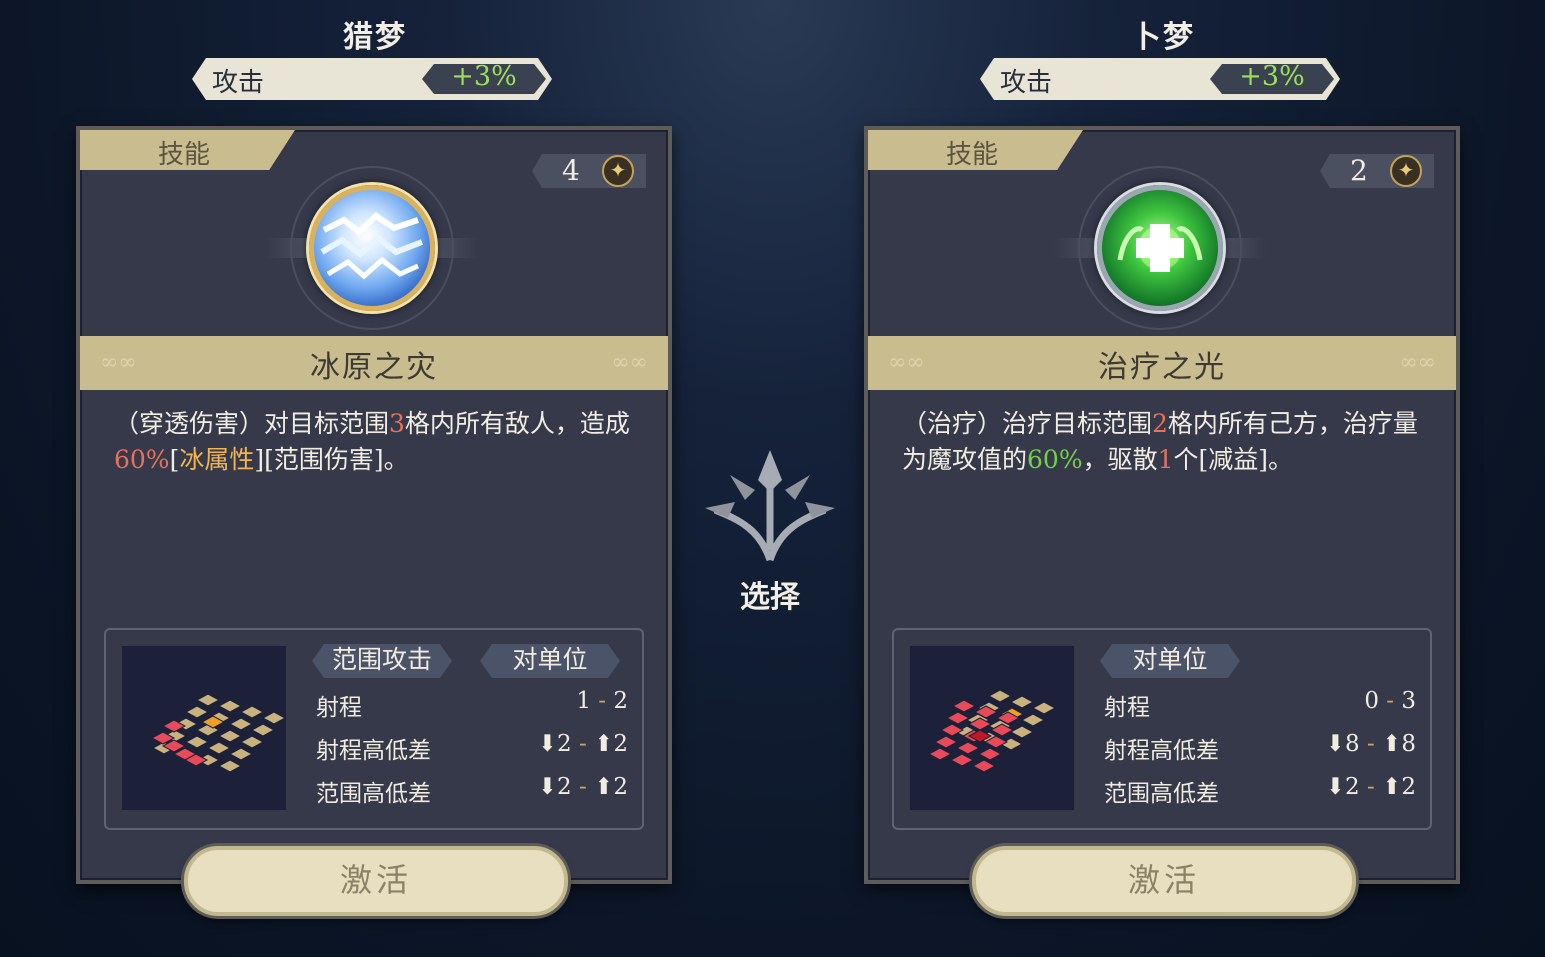  I want to click on stat-row-range-height: 射程高低差 ⬇2 - ⬆2, so click(472, 747).